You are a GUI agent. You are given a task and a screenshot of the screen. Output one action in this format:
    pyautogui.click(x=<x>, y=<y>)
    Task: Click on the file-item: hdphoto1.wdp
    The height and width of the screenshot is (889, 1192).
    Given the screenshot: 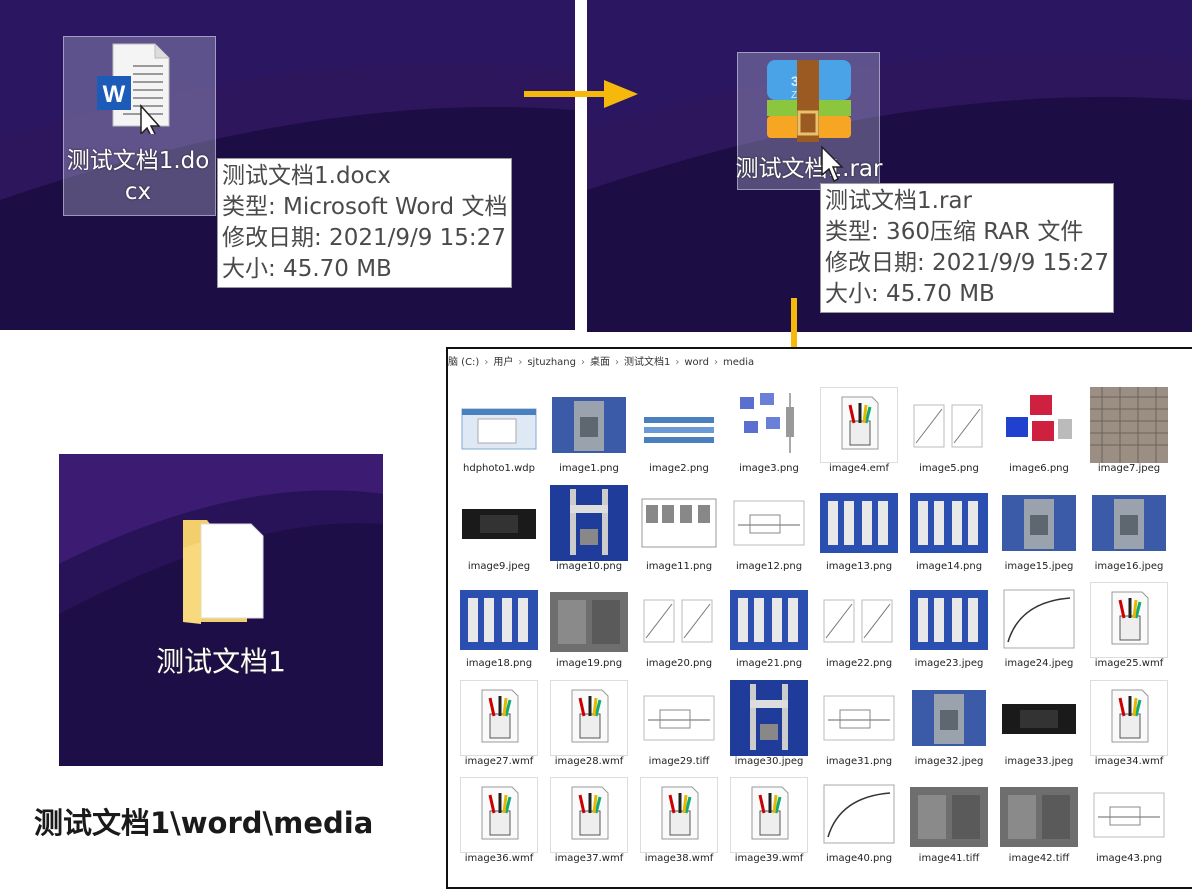 What is the action you would take?
    pyautogui.click(x=499, y=431)
    